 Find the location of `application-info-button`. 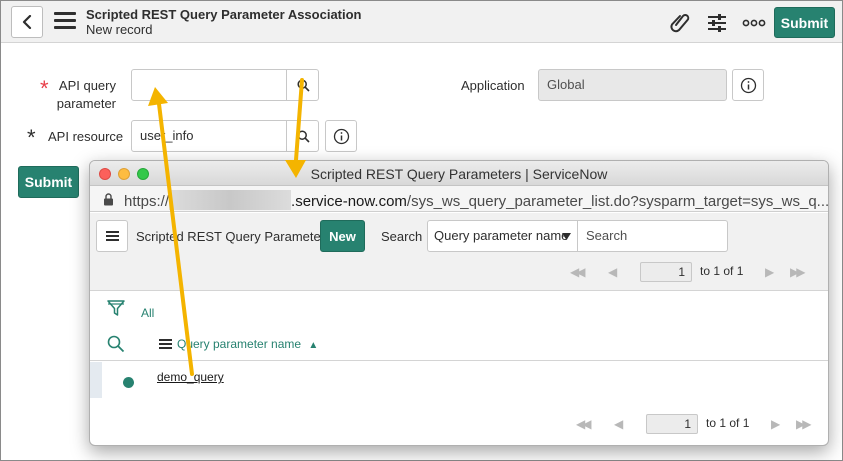

application-info-button is located at coordinates (748, 85).